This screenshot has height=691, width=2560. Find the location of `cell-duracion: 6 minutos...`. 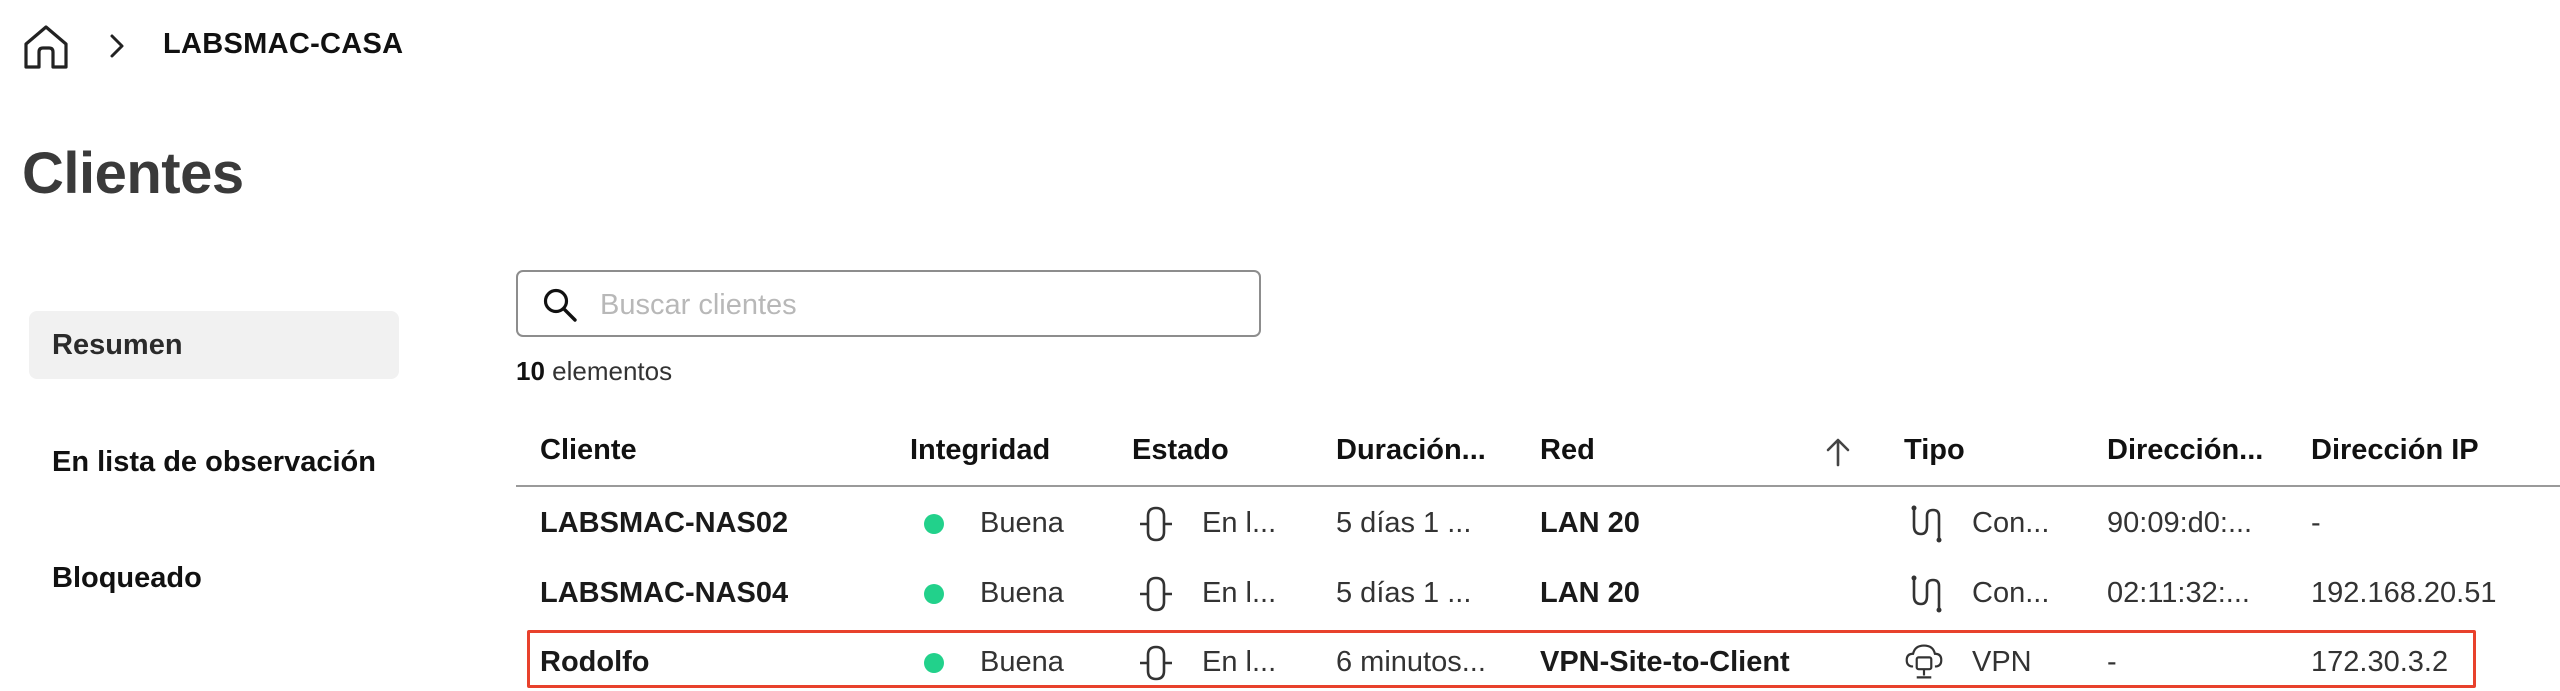

cell-duracion: 6 minutos... is located at coordinates (1411, 662).